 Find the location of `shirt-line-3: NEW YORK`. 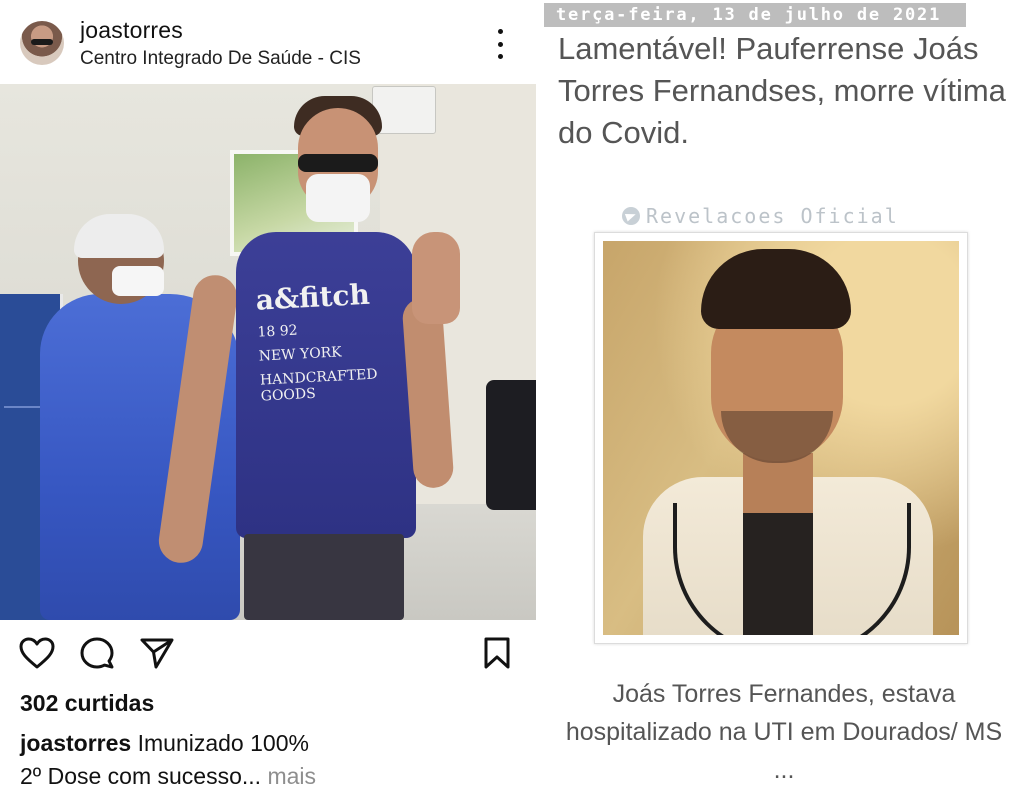

shirt-line-3: NEW YORK is located at coordinates (300, 354).